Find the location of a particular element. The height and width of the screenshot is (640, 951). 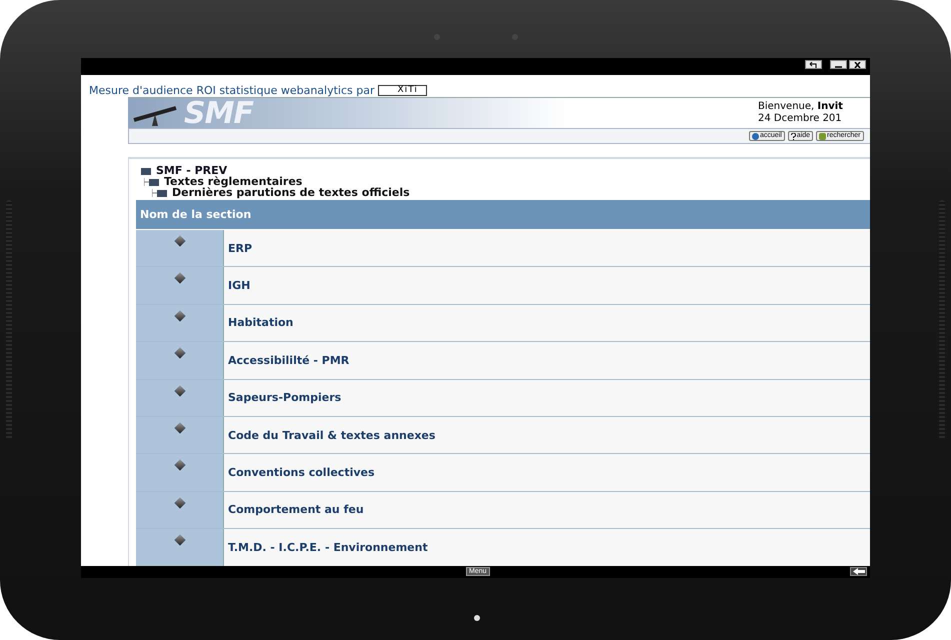

section-link: Sapeurs-Pompiers is located at coordinates (285, 397).